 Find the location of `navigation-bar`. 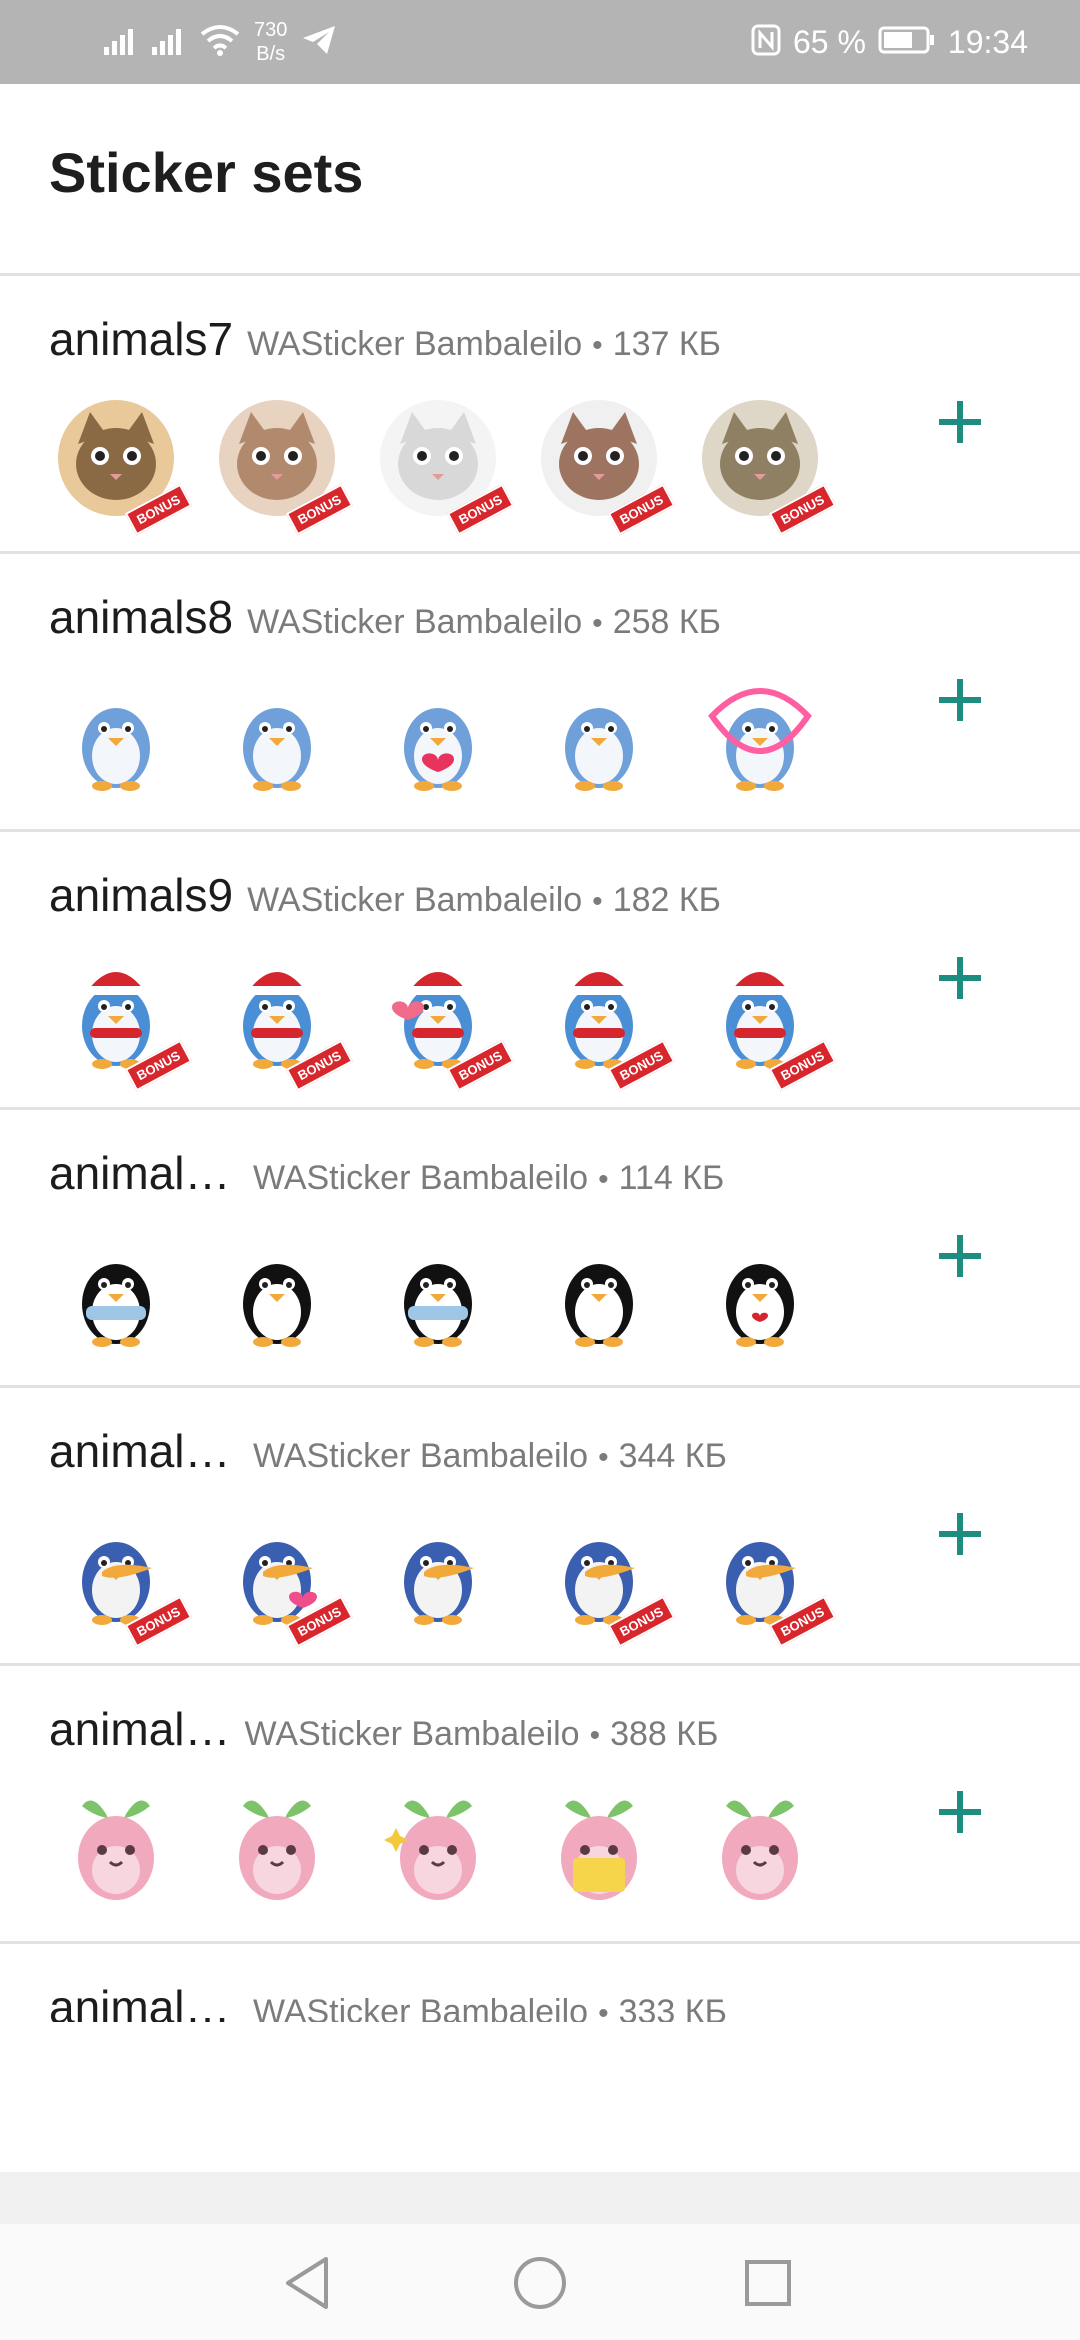

navigation-bar is located at coordinates (540, 2282).